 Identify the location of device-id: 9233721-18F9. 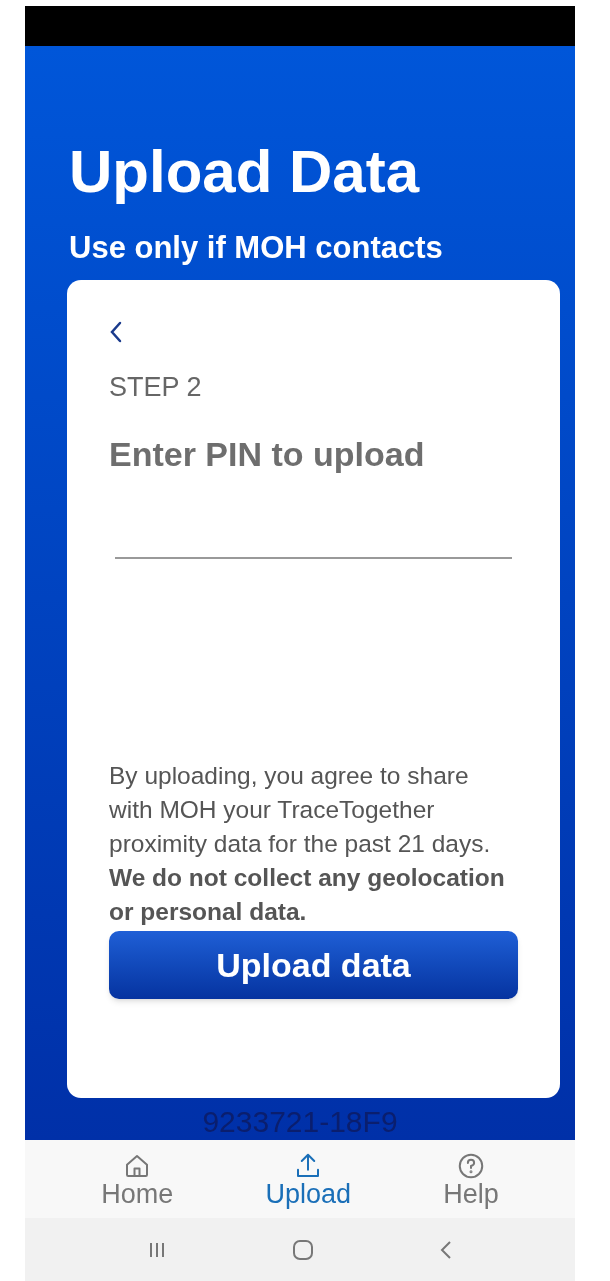
(300, 1122).